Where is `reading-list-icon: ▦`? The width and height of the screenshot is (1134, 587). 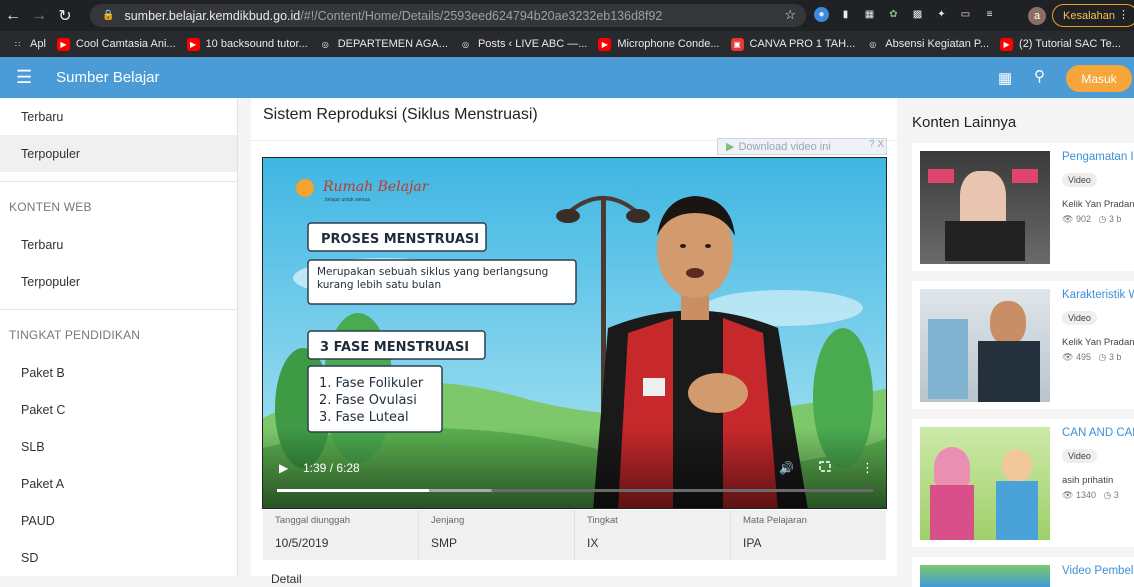 reading-list-icon: ▦ is located at coordinates (869, 14).